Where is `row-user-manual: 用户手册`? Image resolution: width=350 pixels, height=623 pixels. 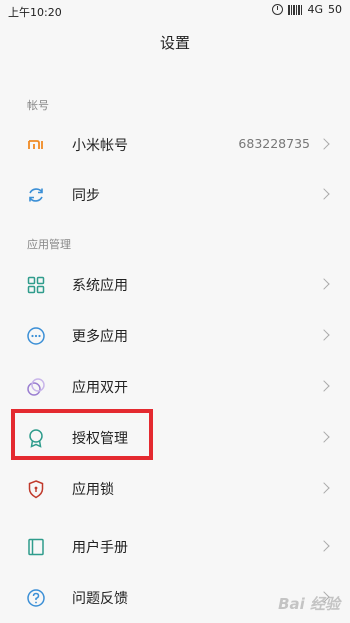
row-user-manual: 用户手册 is located at coordinates (175, 547).